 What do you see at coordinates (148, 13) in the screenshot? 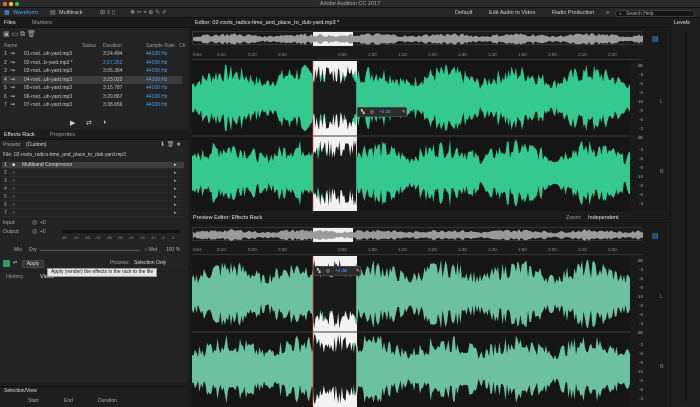
I see `move-tool-icon: ✥ ✂ ⌖ ⊕ ✎ ✐` at bounding box center [148, 13].